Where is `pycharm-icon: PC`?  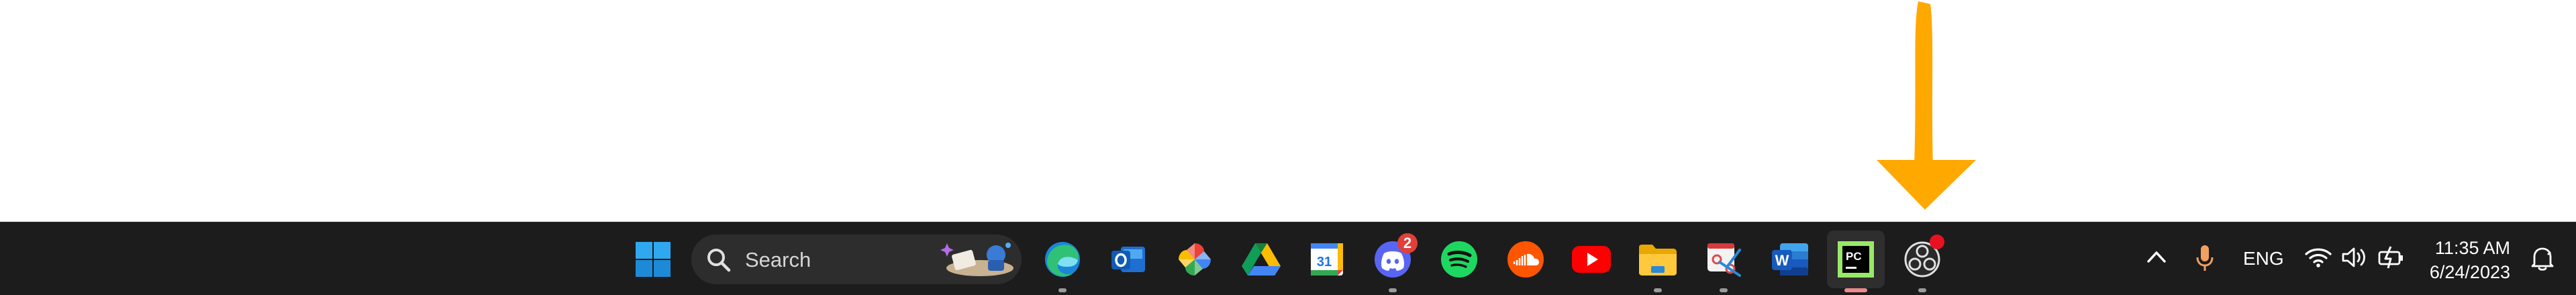 pycharm-icon: PC is located at coordinates (1856, 260).